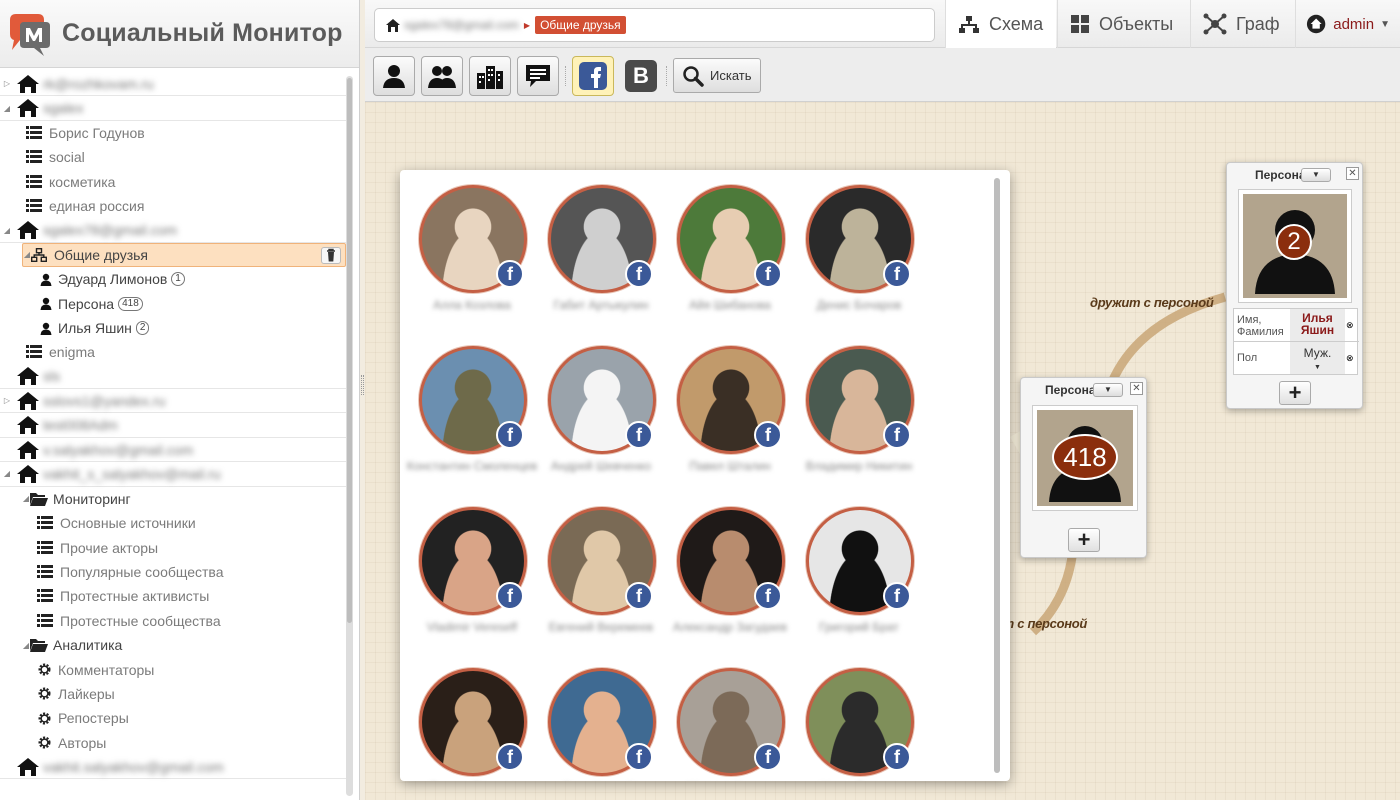 This screenshot has width=1400, height=800. What do you see at coordinates (538, 76) in the screenshot?
I see `add-message-button` at bounding box center [538, 76].